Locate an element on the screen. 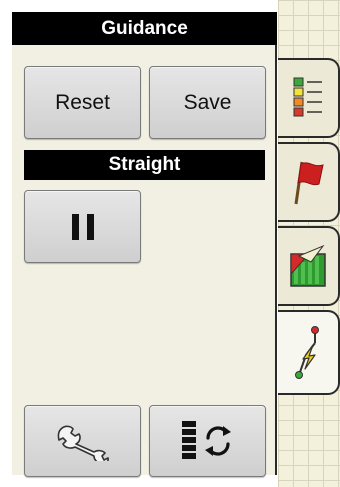 Image resolution: width=340 pixels, height=487 pixels. section-header-text: Straight is located at coordinates (144, 164).